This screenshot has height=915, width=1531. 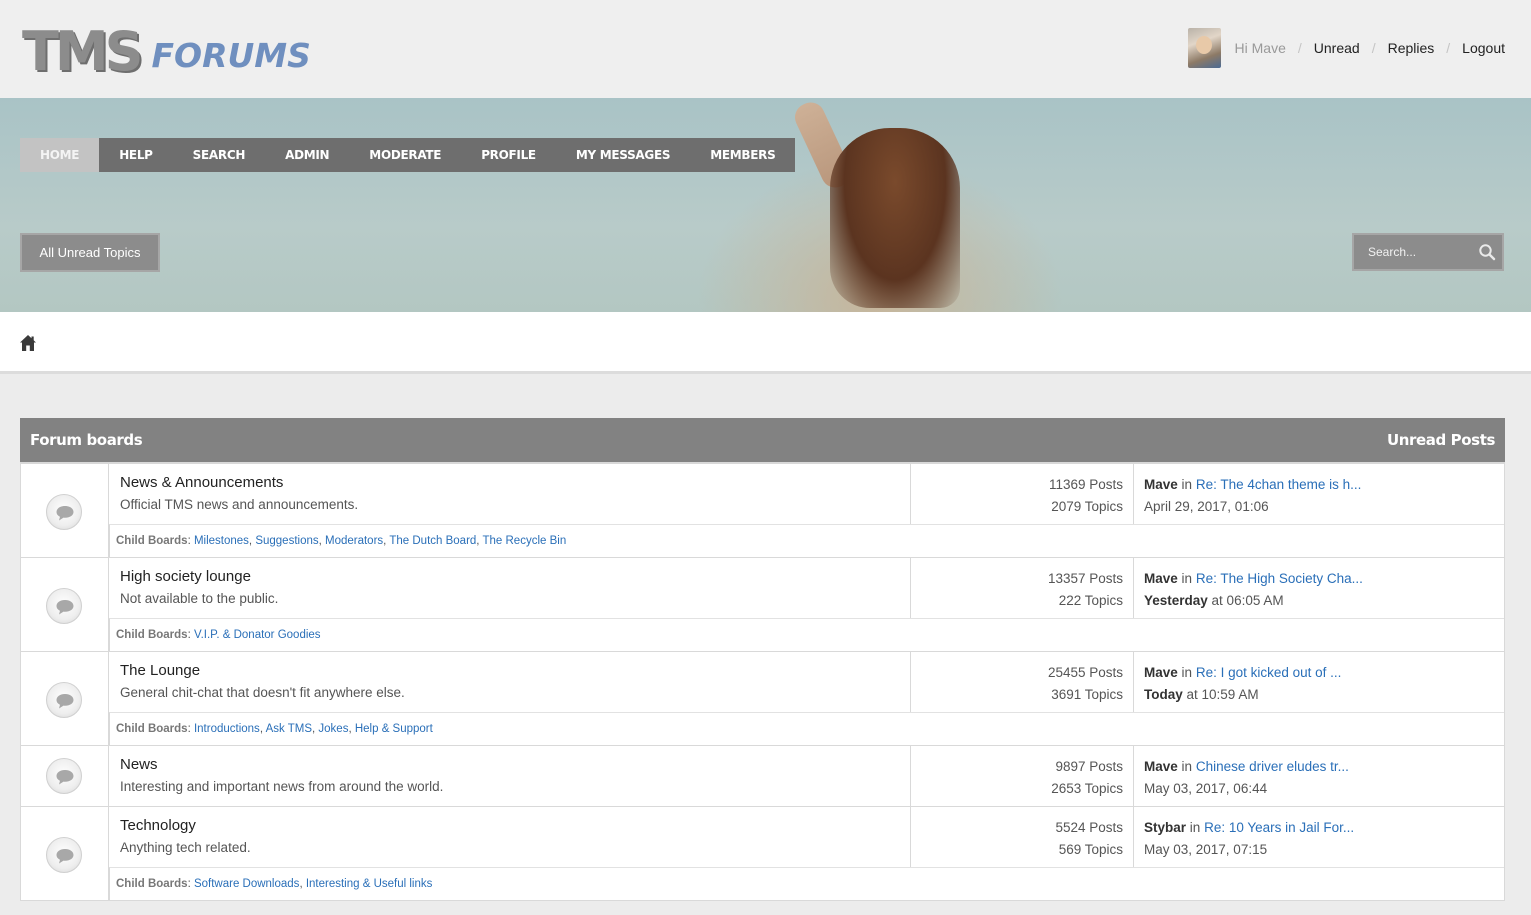 What do you see at coordinates (1089, 827) in the screenshot?
I see `post-count: 5524 Posts` at bounding box center [1089, 827].